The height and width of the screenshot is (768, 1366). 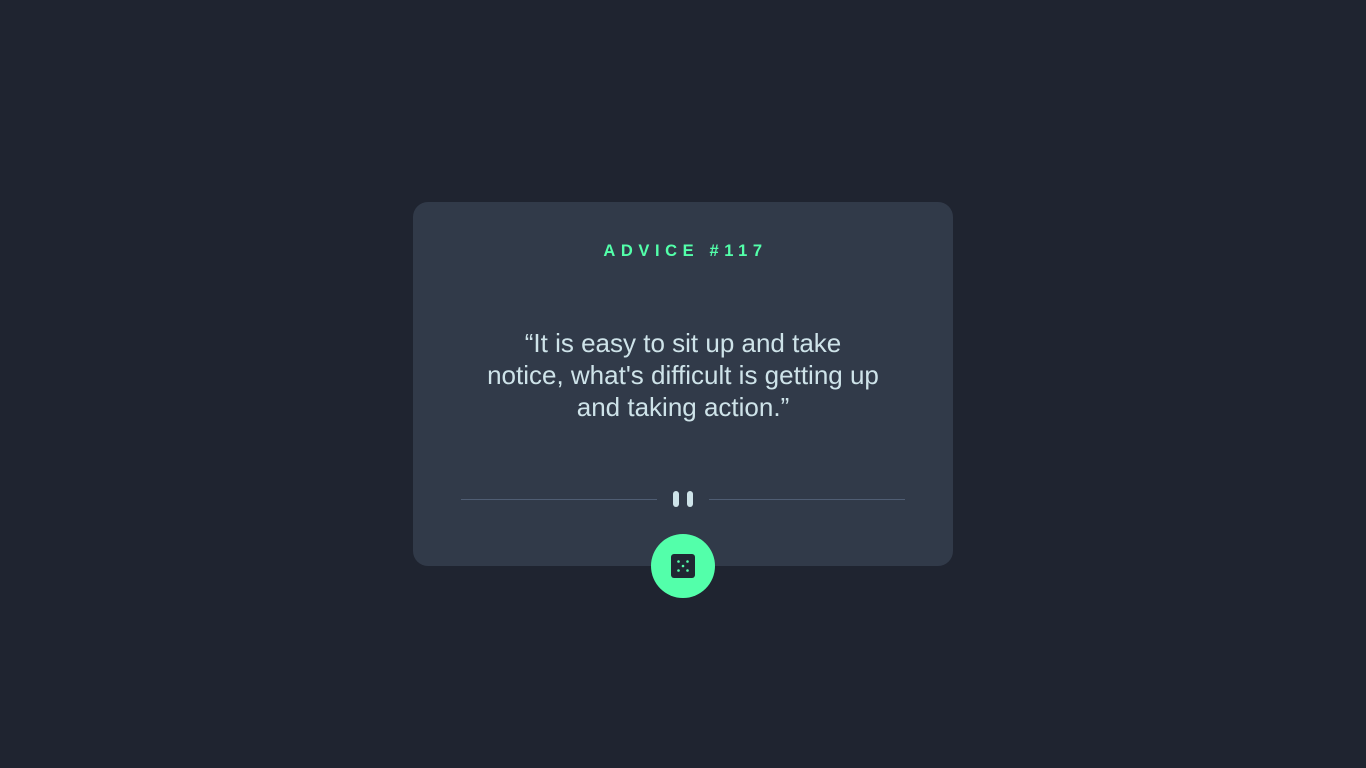 What do you see at coordinates (685, 251) in the screenshot?
I see `advice-id-heading: ADVICE #117` at bounding box center [685, 251].